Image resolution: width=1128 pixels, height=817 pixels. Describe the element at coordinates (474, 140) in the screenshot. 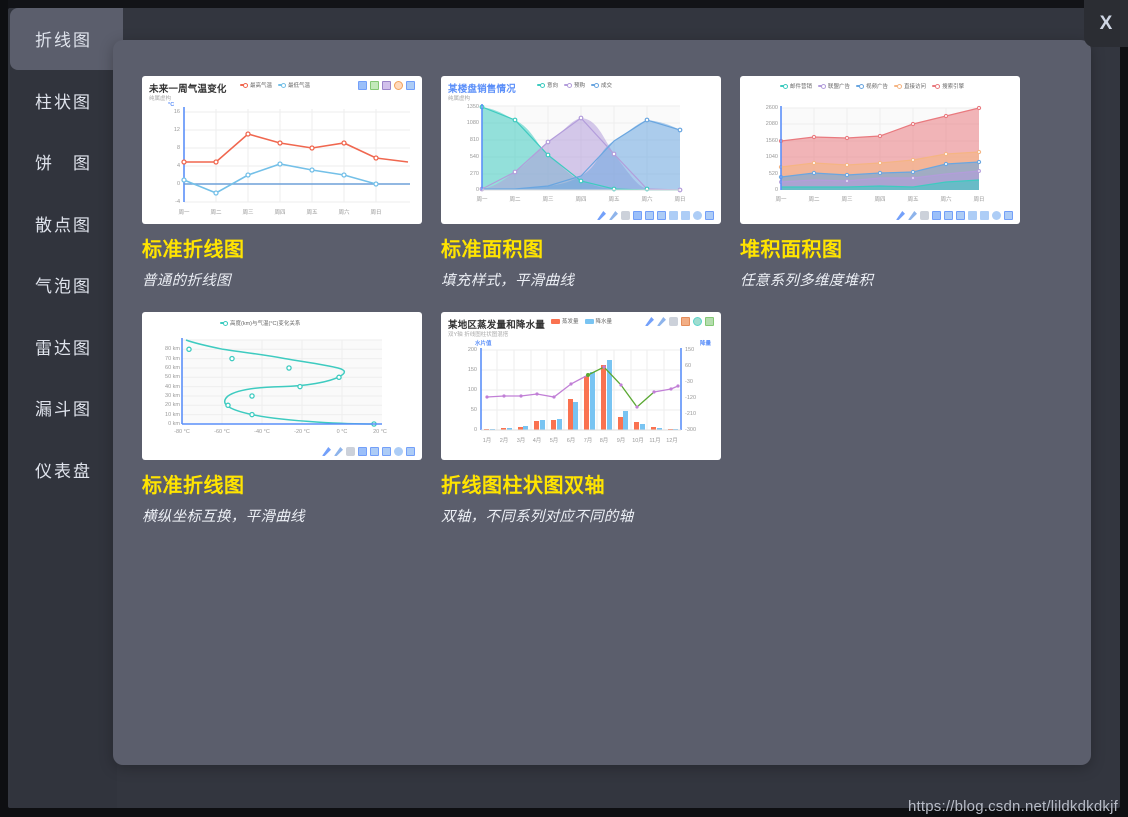

I see `y-tick: 810` at that location.